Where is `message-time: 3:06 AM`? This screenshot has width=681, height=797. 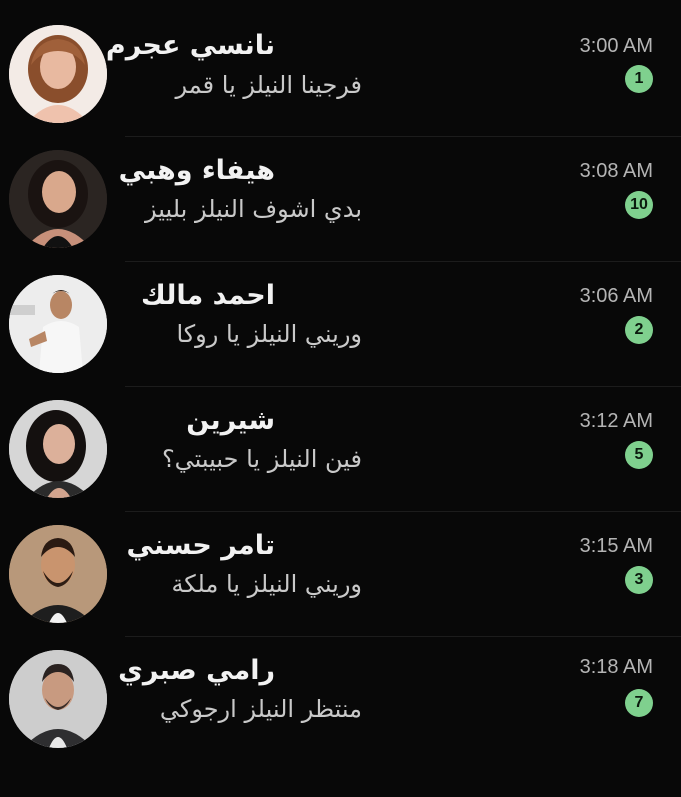 message-time: 3:06 AM is located at coordinates (616, 296).